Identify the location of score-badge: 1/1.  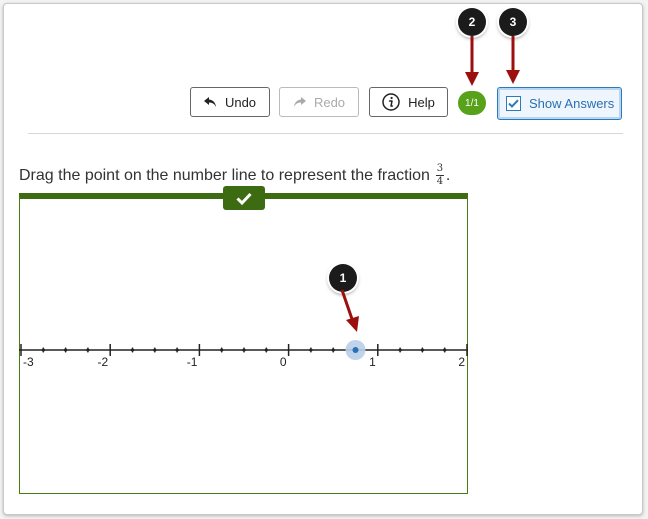
(472, 103).